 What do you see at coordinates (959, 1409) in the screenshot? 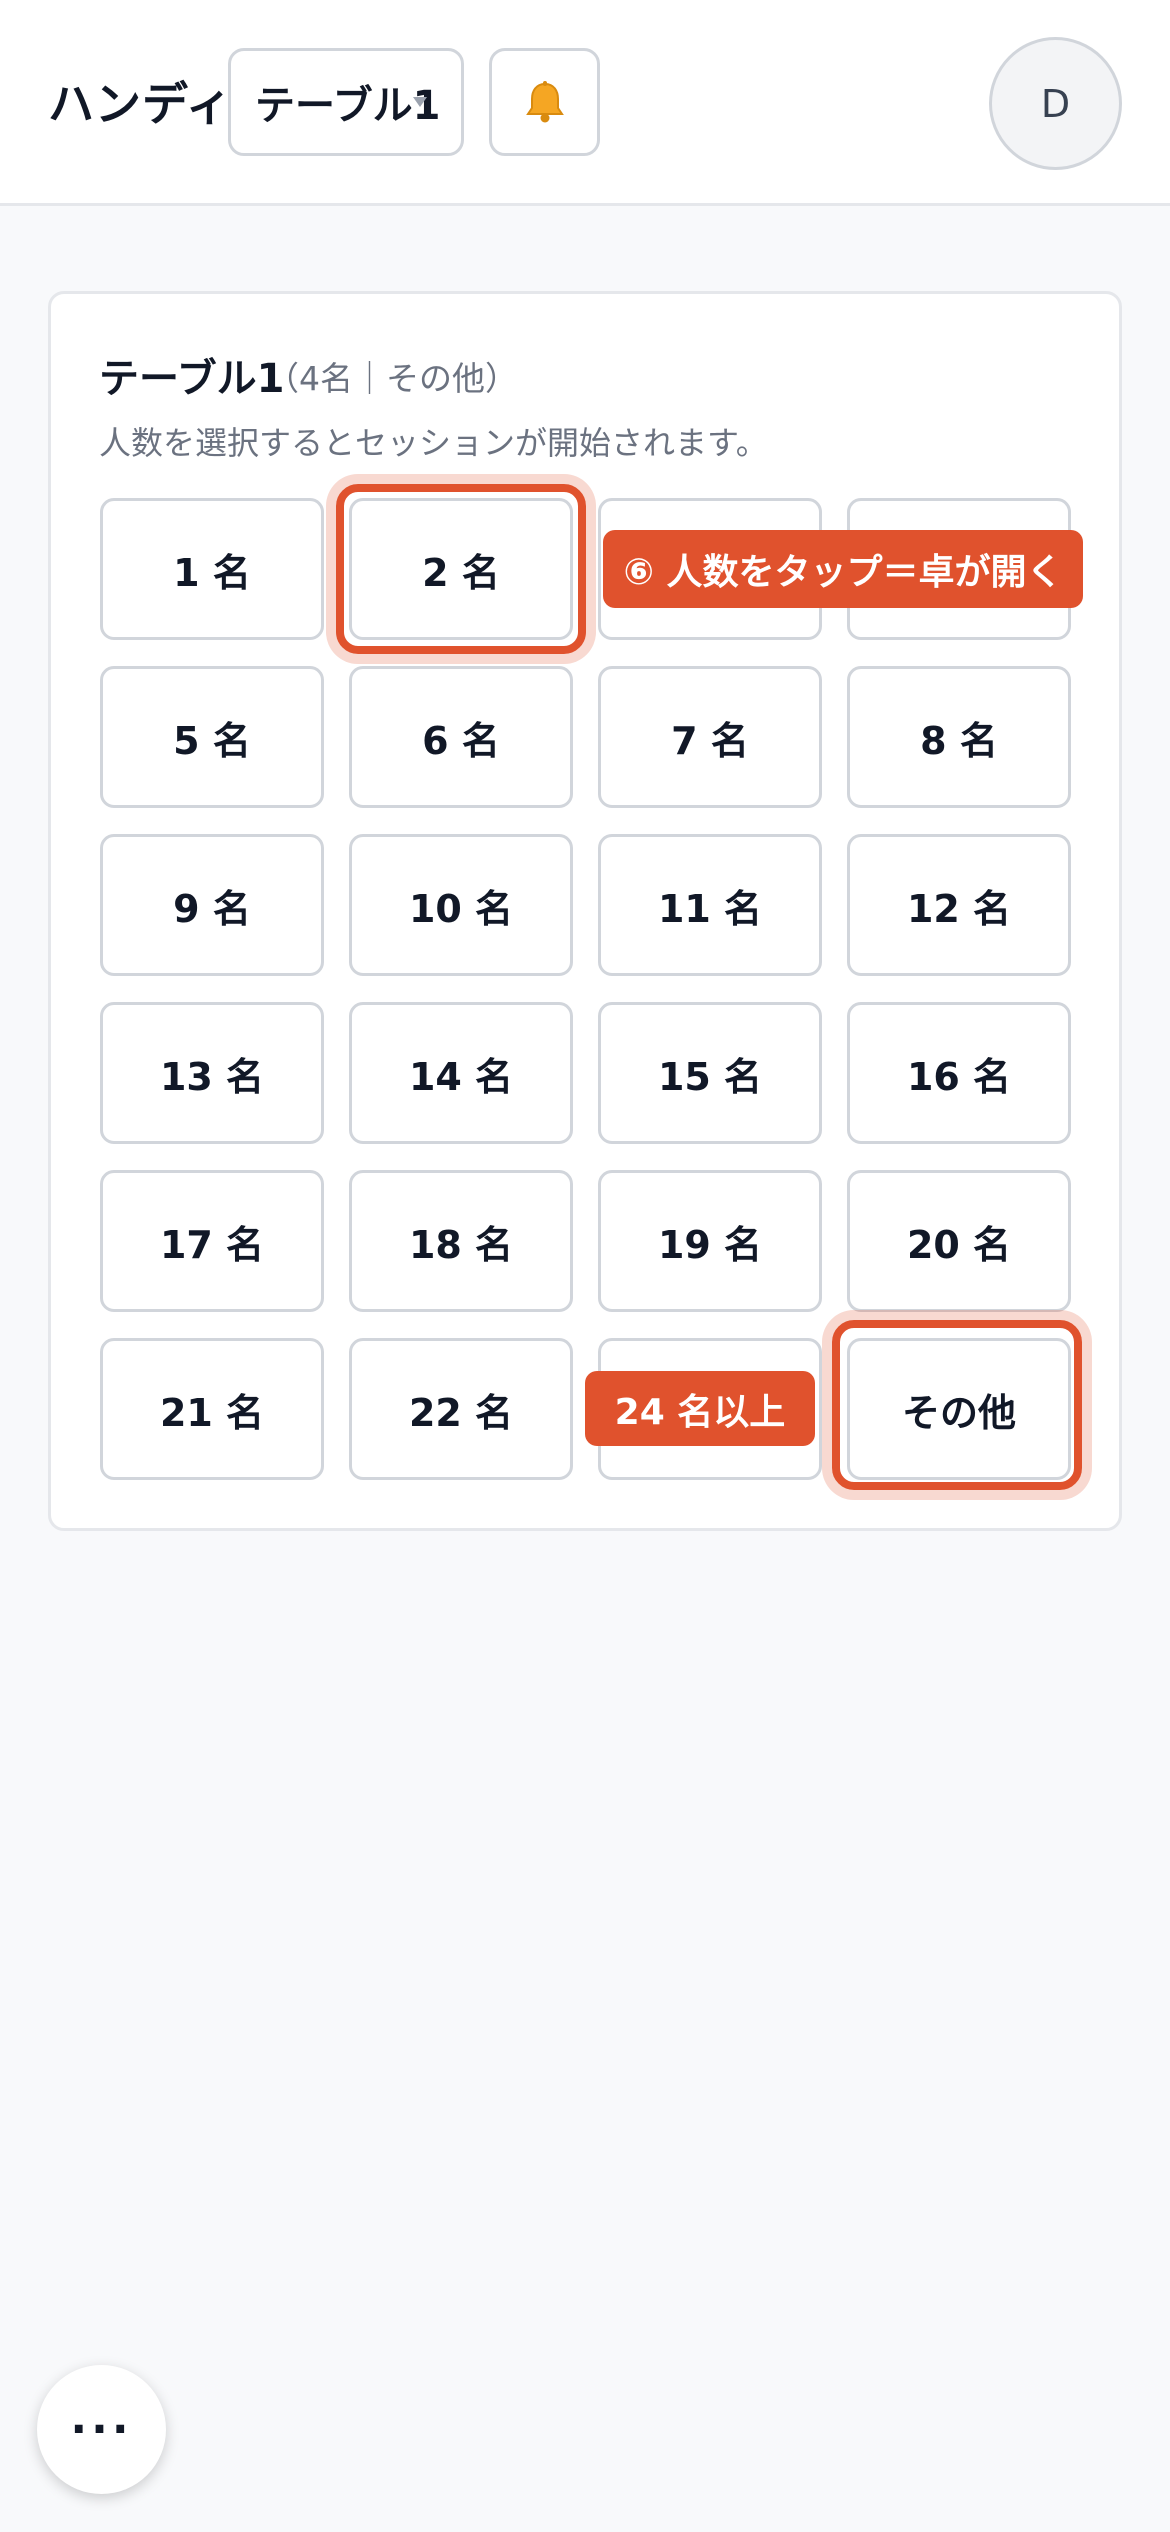
I see `seat-option-button: その他` at bounding box center [959, 1409].